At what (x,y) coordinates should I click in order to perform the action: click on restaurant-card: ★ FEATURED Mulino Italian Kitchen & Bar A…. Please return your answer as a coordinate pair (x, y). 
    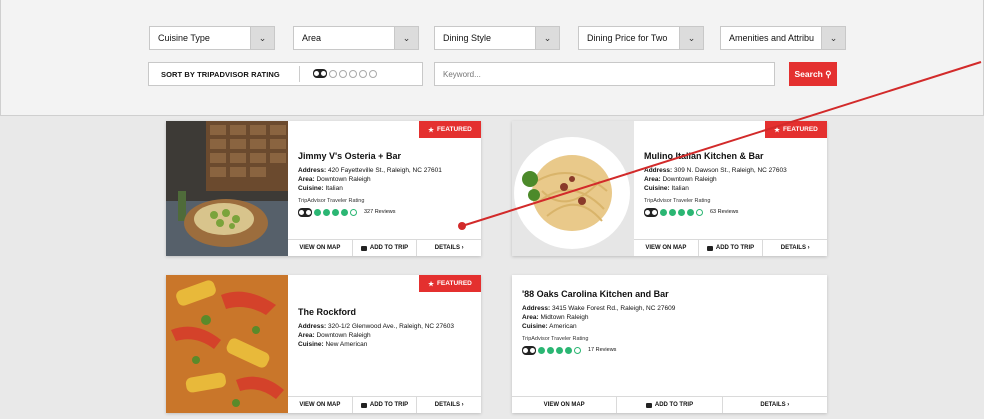
    Looking at the image, I should click on (669, 188).